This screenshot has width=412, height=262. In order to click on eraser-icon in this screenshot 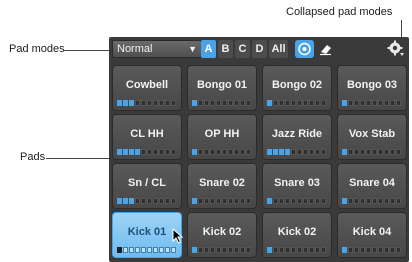, I will do `click(325, 50)`.